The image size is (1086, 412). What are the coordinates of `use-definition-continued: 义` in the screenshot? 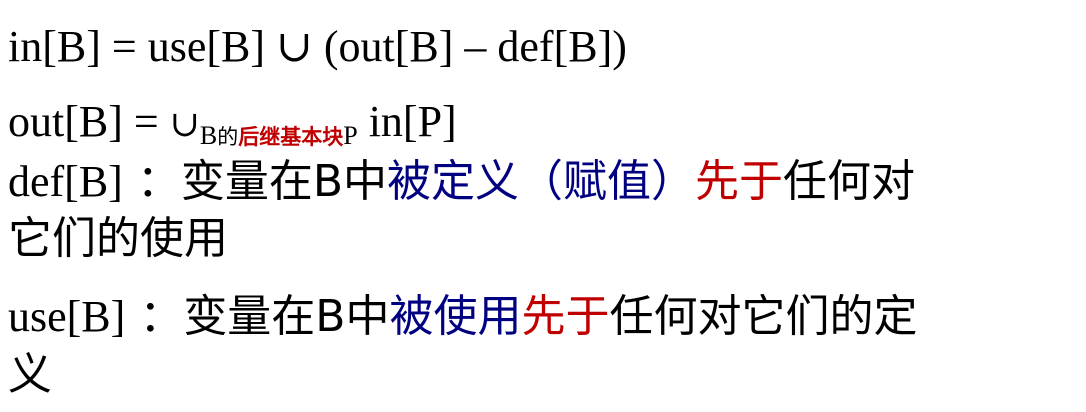 It's located at (30, 375).